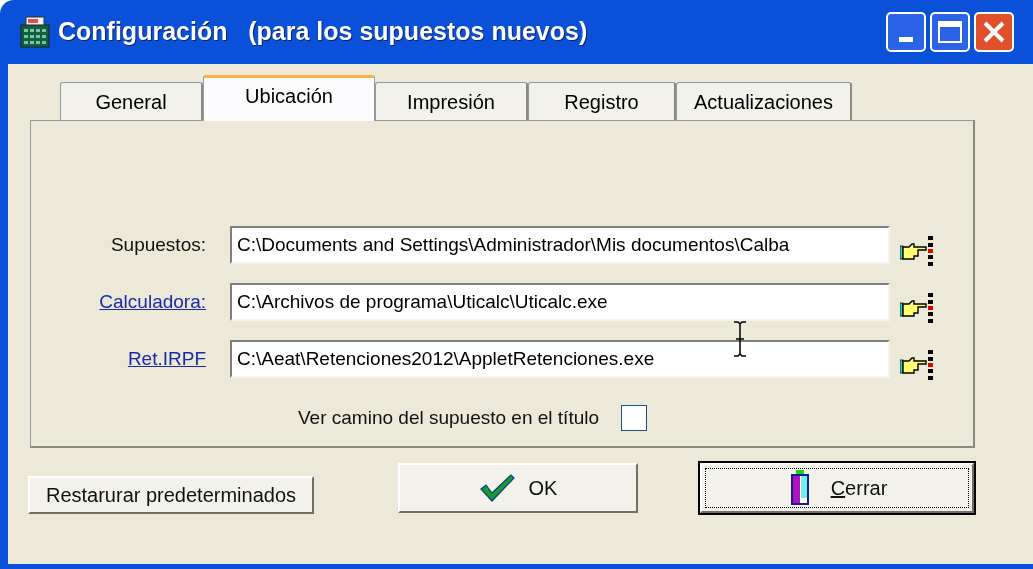 The image size is (1033, 569). Describe the element at coordinates (131, 101) in the screenshot. I see `tab: General` at that location.